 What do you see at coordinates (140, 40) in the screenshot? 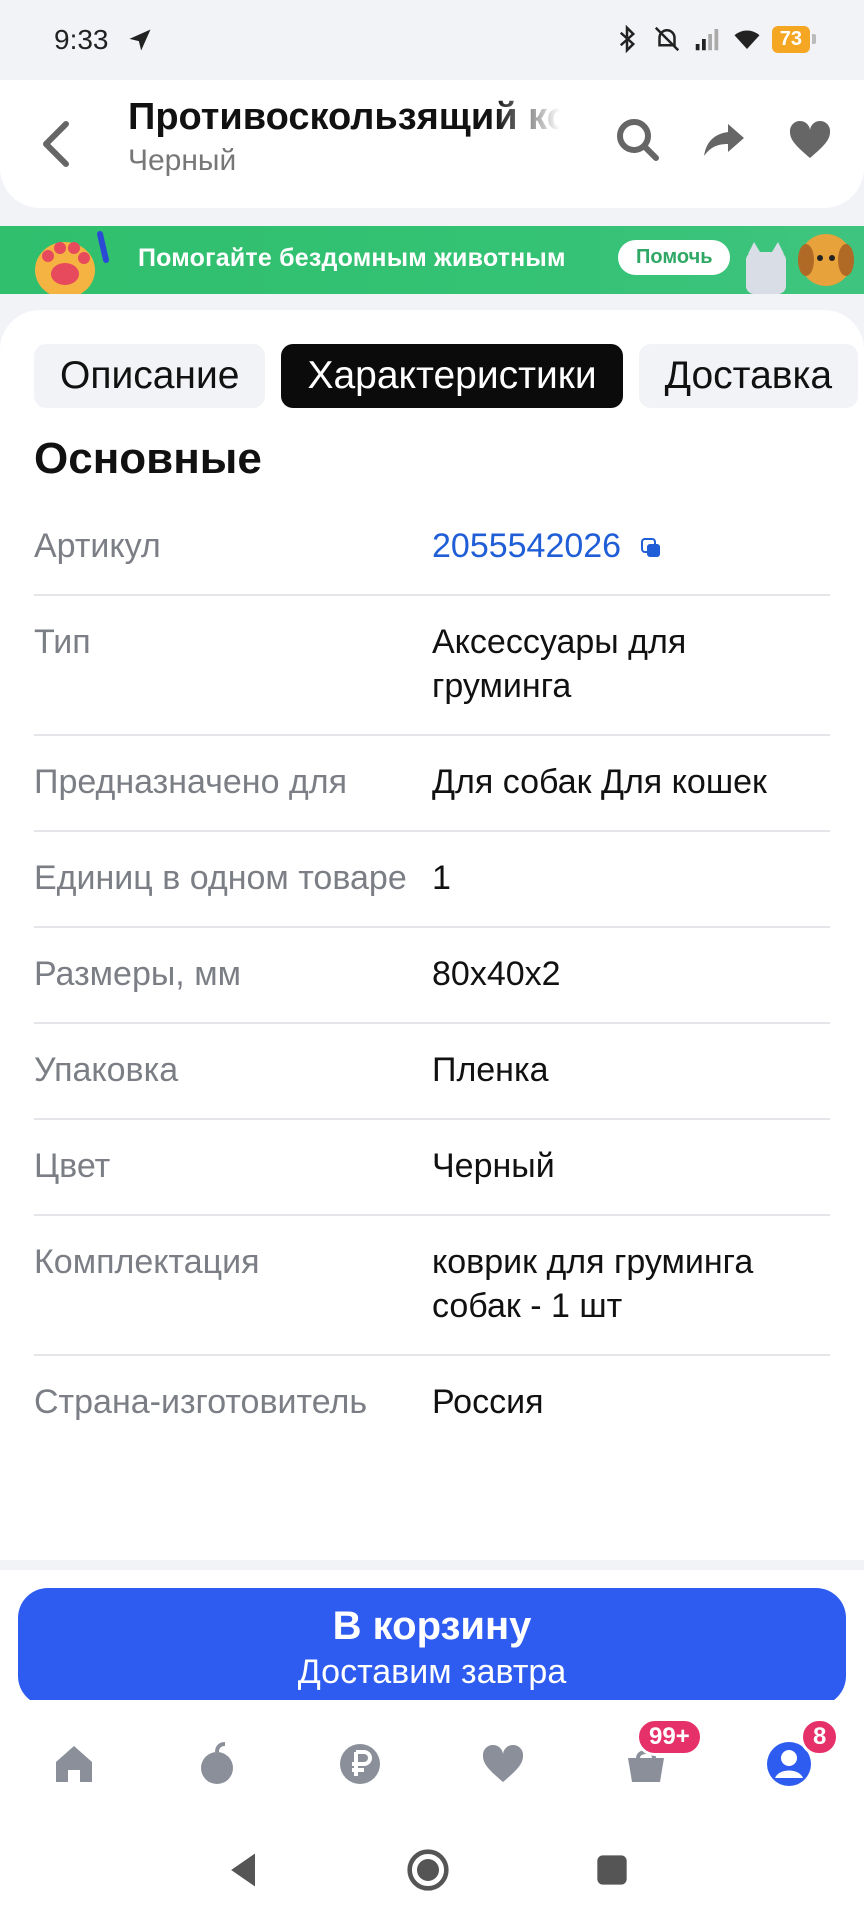
I see `navigation-icon` at bounding box center [140, 40].